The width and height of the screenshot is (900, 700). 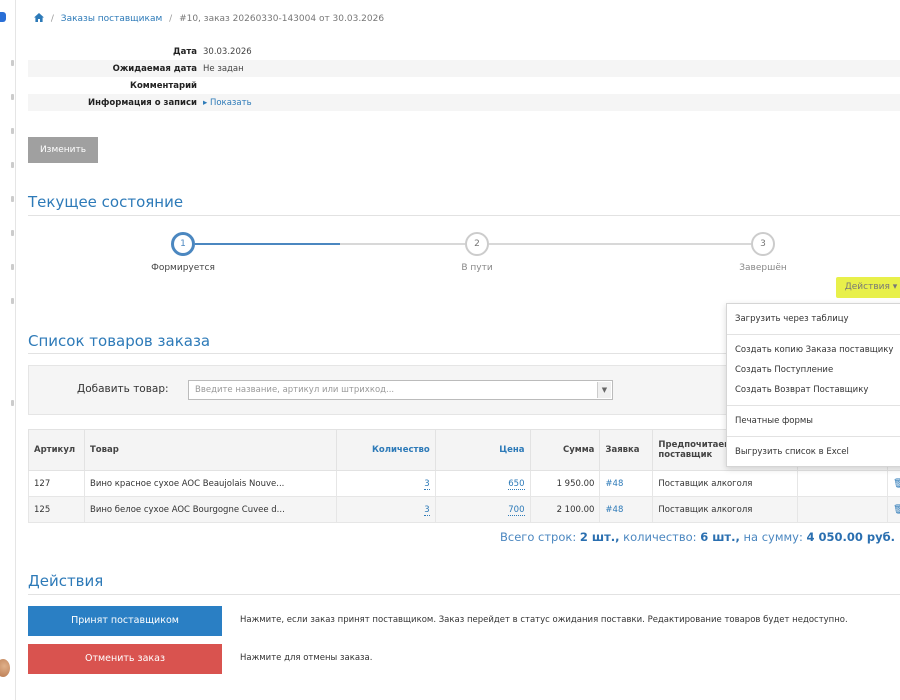 I want to click on menu-item-export-excel: Выгрузить список в Excel, so click(x=813, y=452).